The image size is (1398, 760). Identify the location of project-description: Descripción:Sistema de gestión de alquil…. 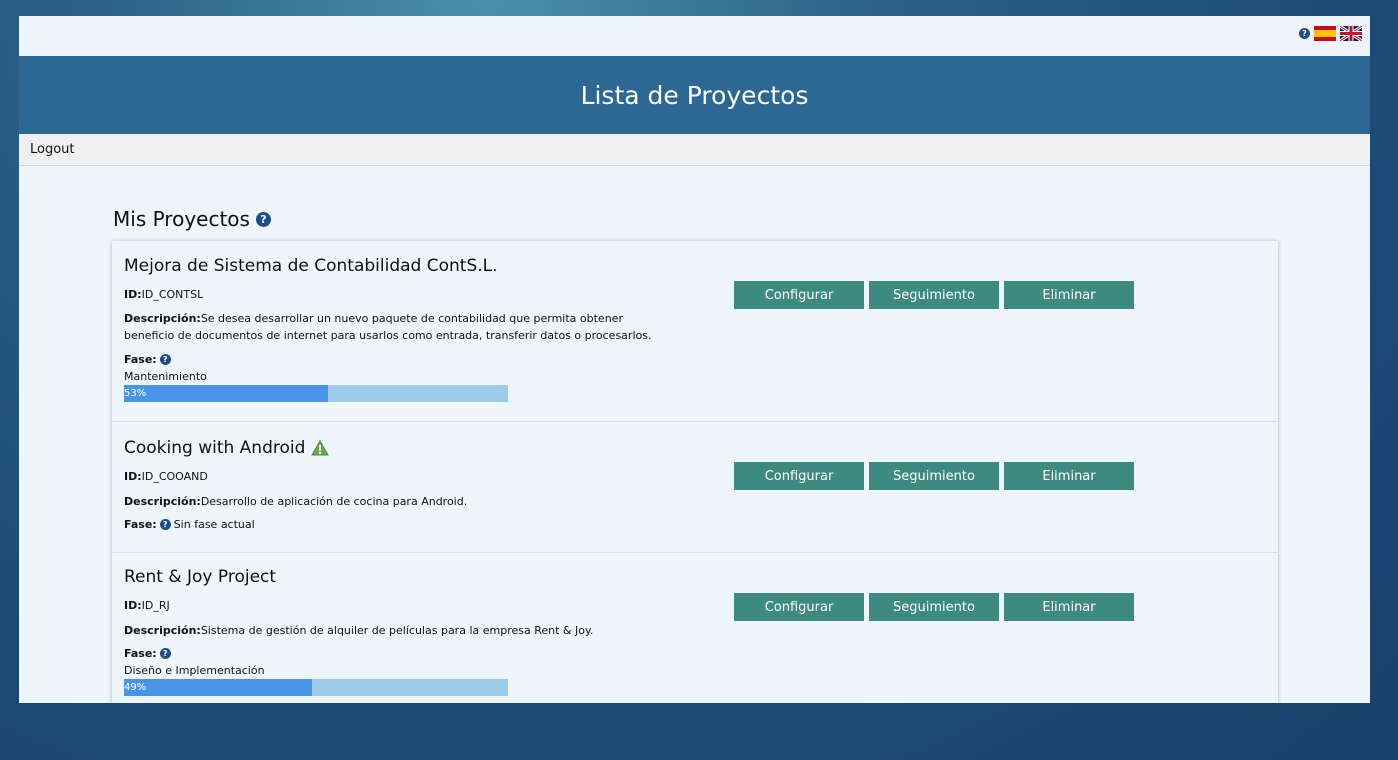
(389, 630).